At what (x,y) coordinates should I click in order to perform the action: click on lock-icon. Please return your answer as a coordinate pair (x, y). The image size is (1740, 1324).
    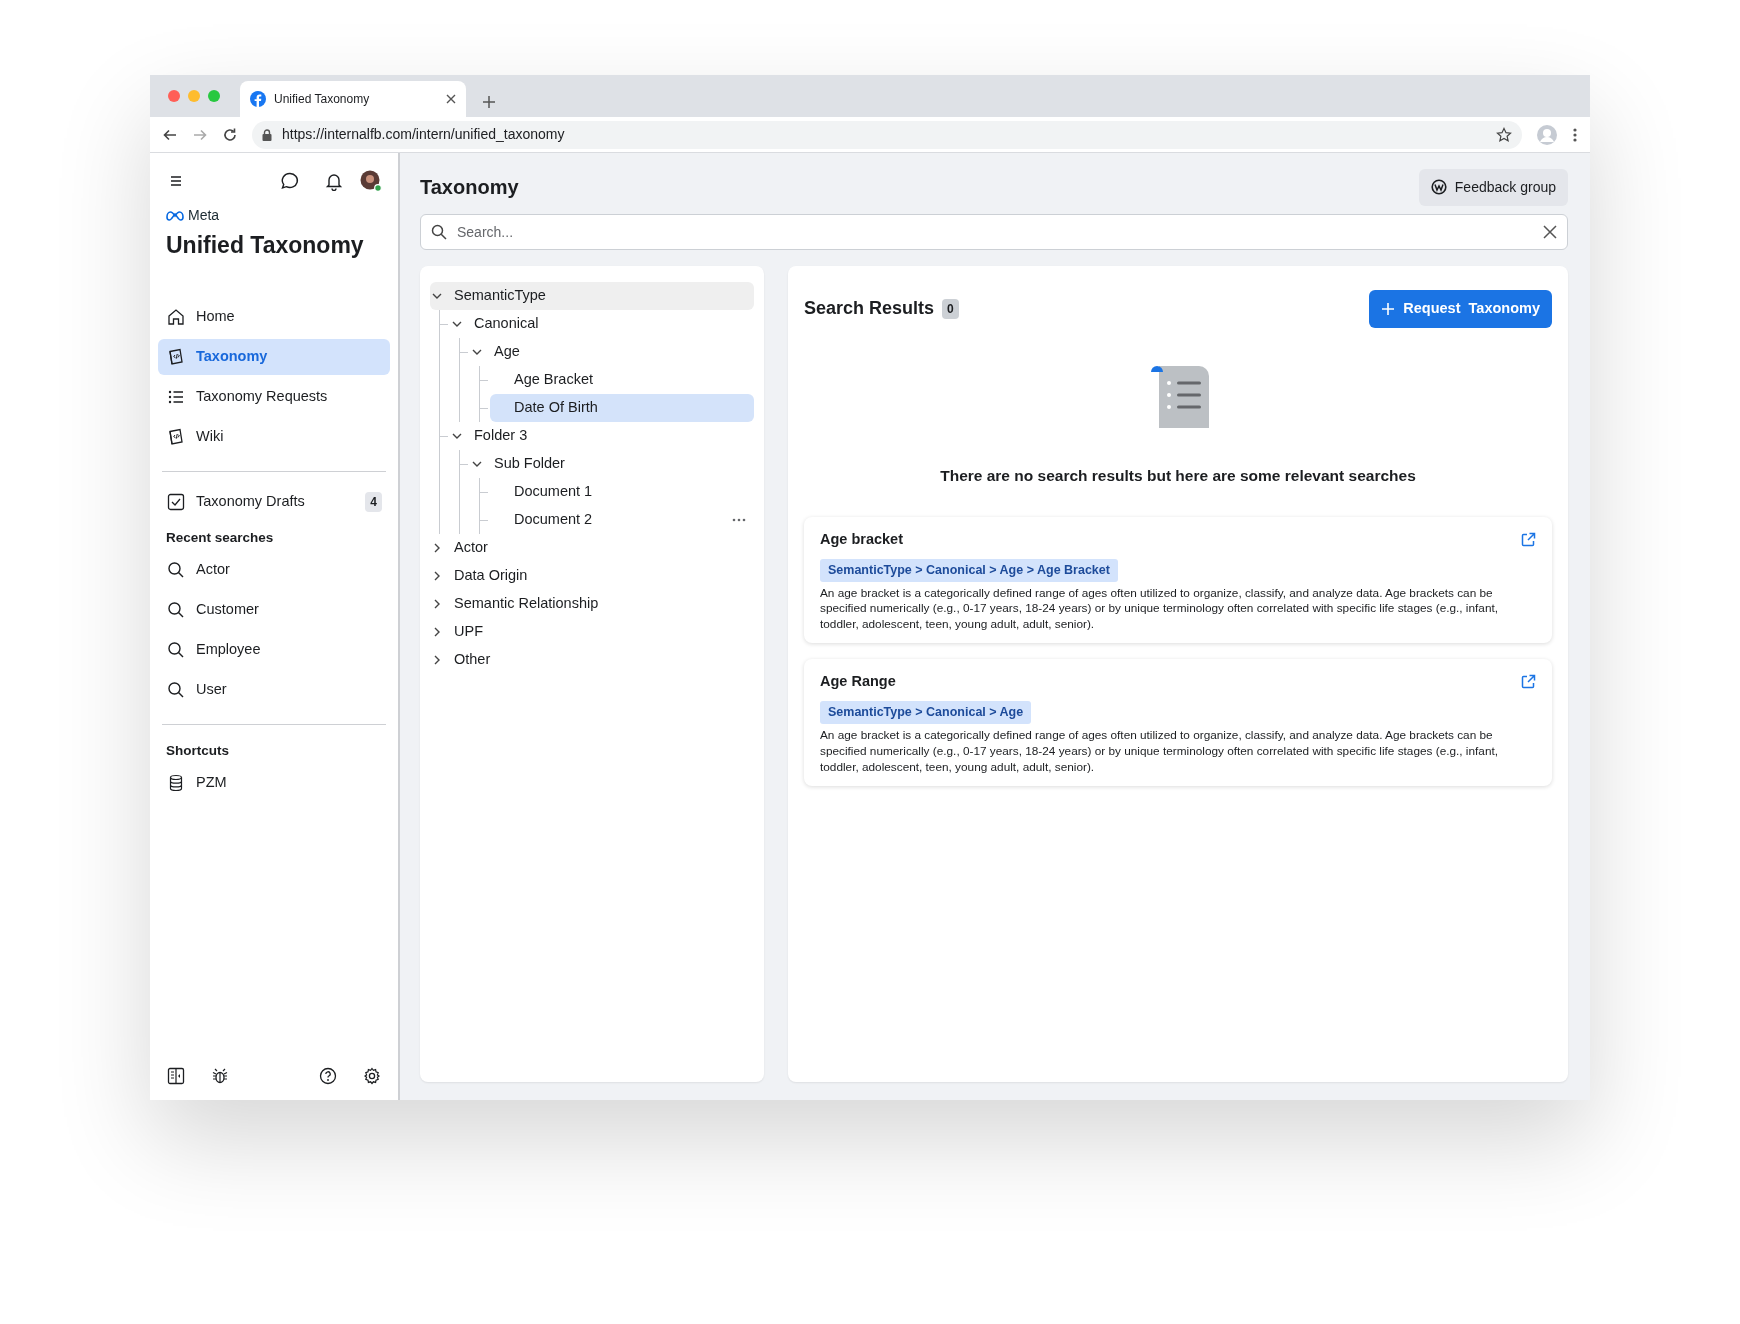
    Looking at the image, I should click on (267, 134).